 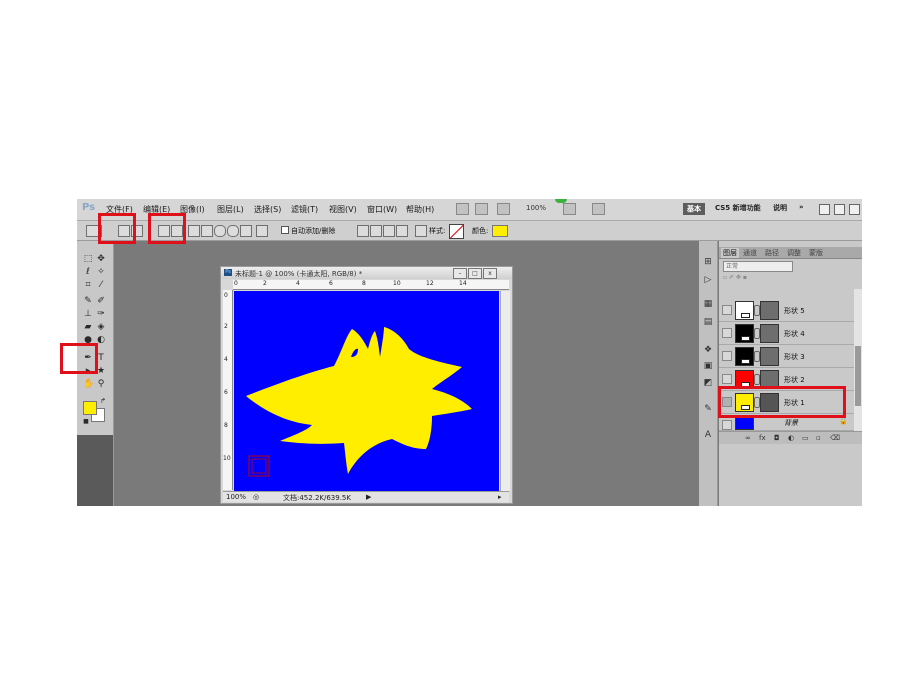 I want to click on shape-color-swatch, so click(x=500, y=231).